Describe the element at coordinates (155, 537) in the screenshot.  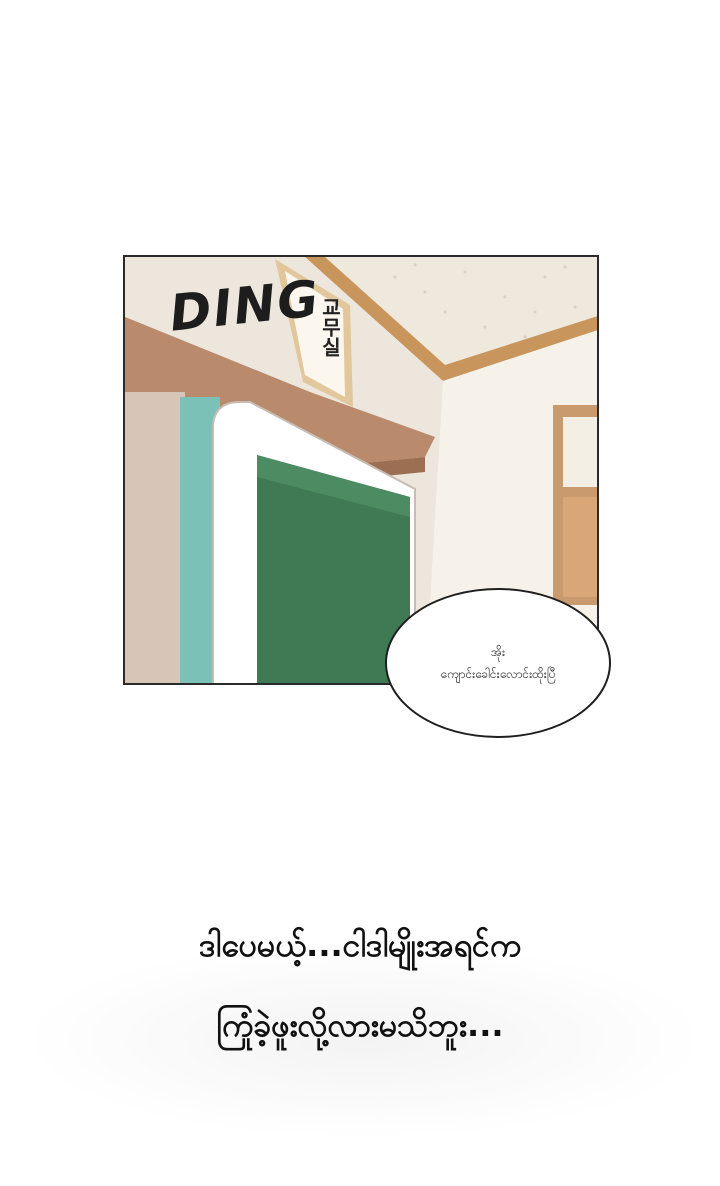
I see `door-left` at that location.